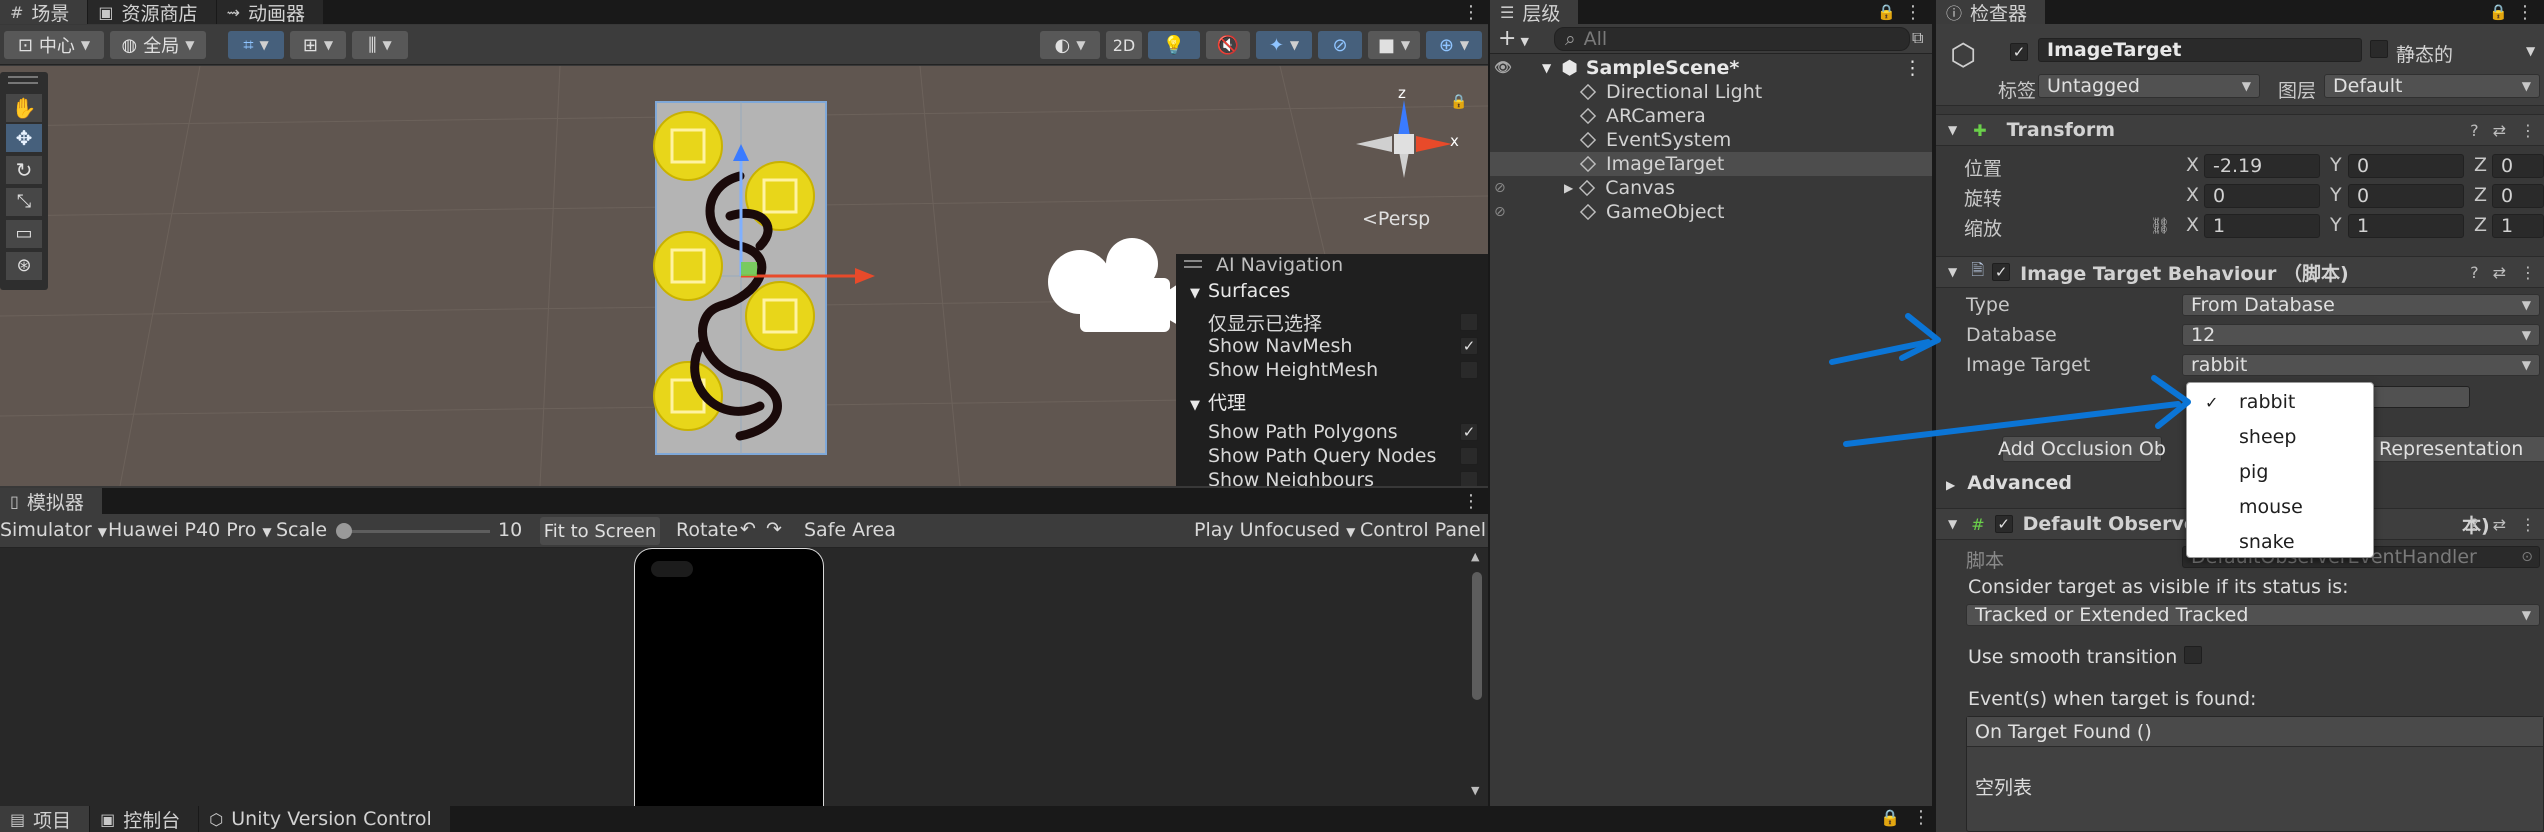 The height and width of the screenshot is (832, 2544). What do you see at coordinates (1475, 556) in the screenshot?
I see `scroll-up-arrow: ▲` at bounding box center [1475, 556].